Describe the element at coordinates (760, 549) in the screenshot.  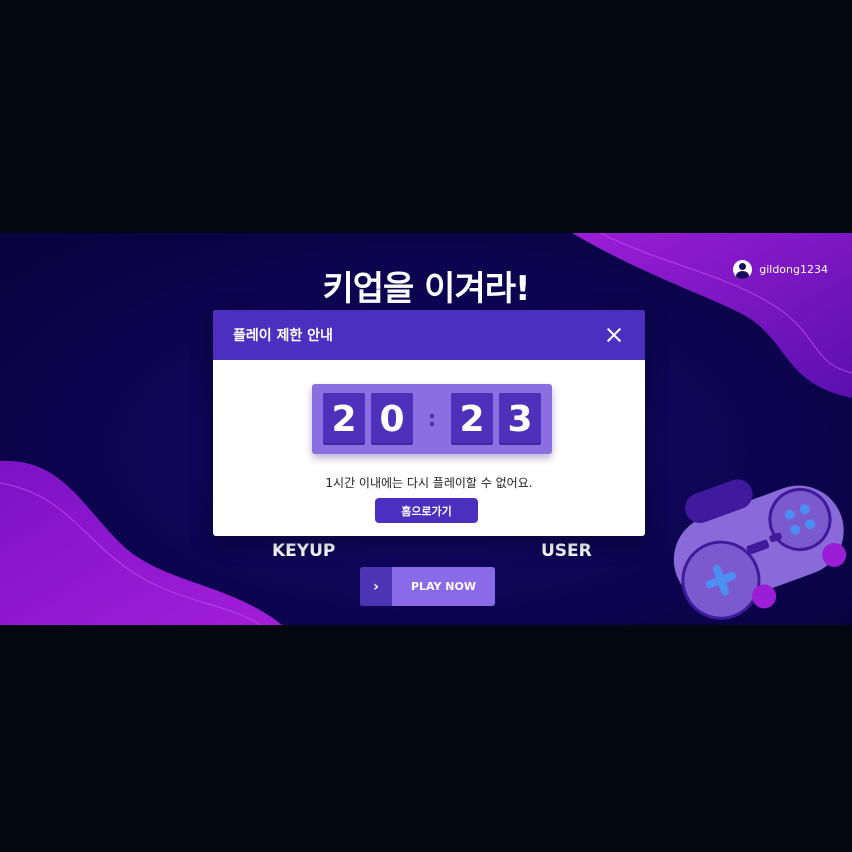
I see `gamepad-icon` at that location.